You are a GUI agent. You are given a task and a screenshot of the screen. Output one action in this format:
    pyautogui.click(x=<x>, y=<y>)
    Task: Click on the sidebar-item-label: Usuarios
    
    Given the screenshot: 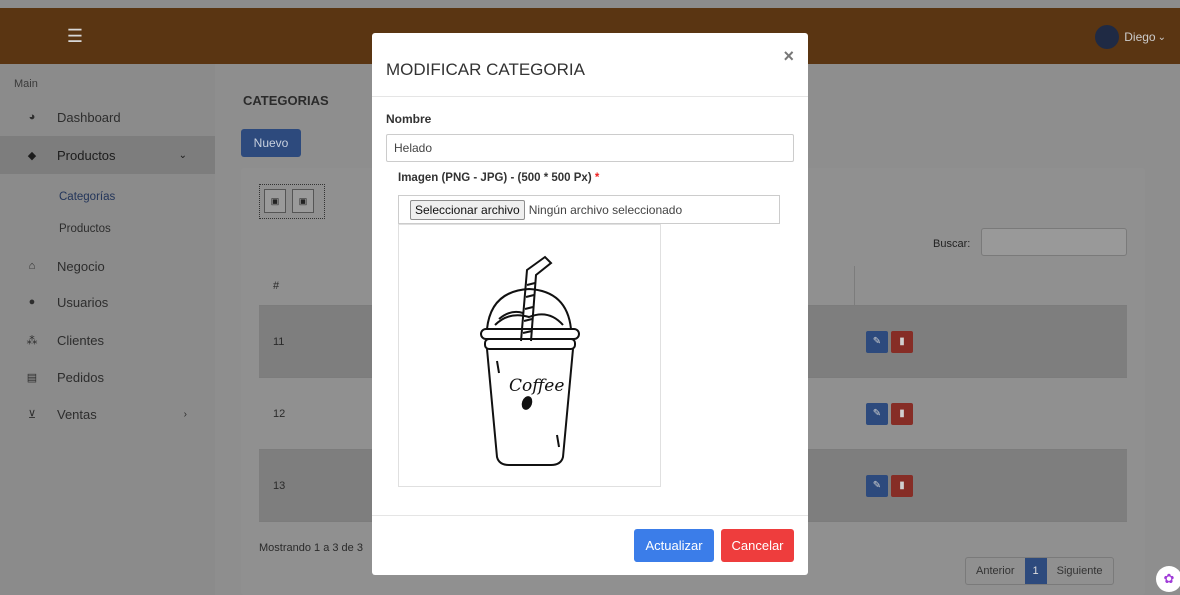 What is the action you would take?
    pyautogui.click(x=83, y=302)
    